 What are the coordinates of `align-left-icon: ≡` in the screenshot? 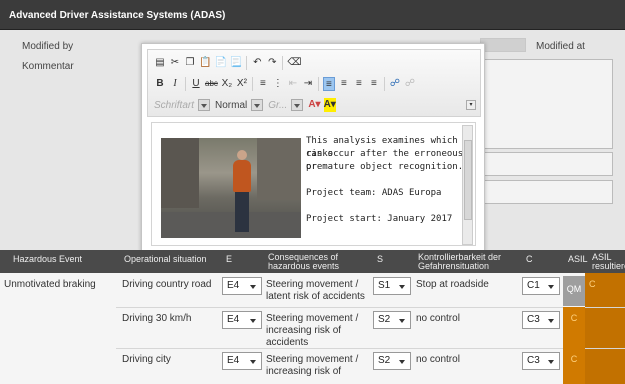 It's located at (328, 84).